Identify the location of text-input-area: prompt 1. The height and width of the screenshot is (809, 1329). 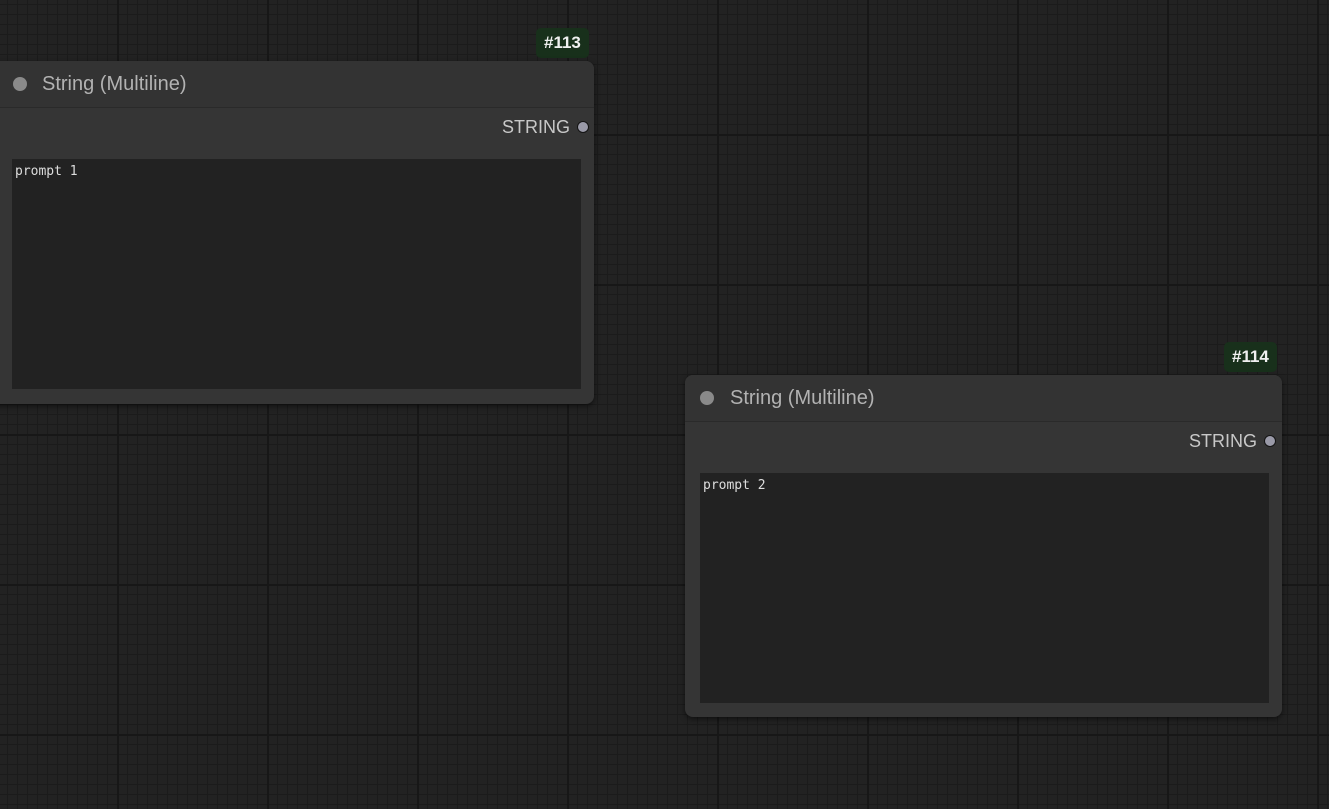
(296, 274).